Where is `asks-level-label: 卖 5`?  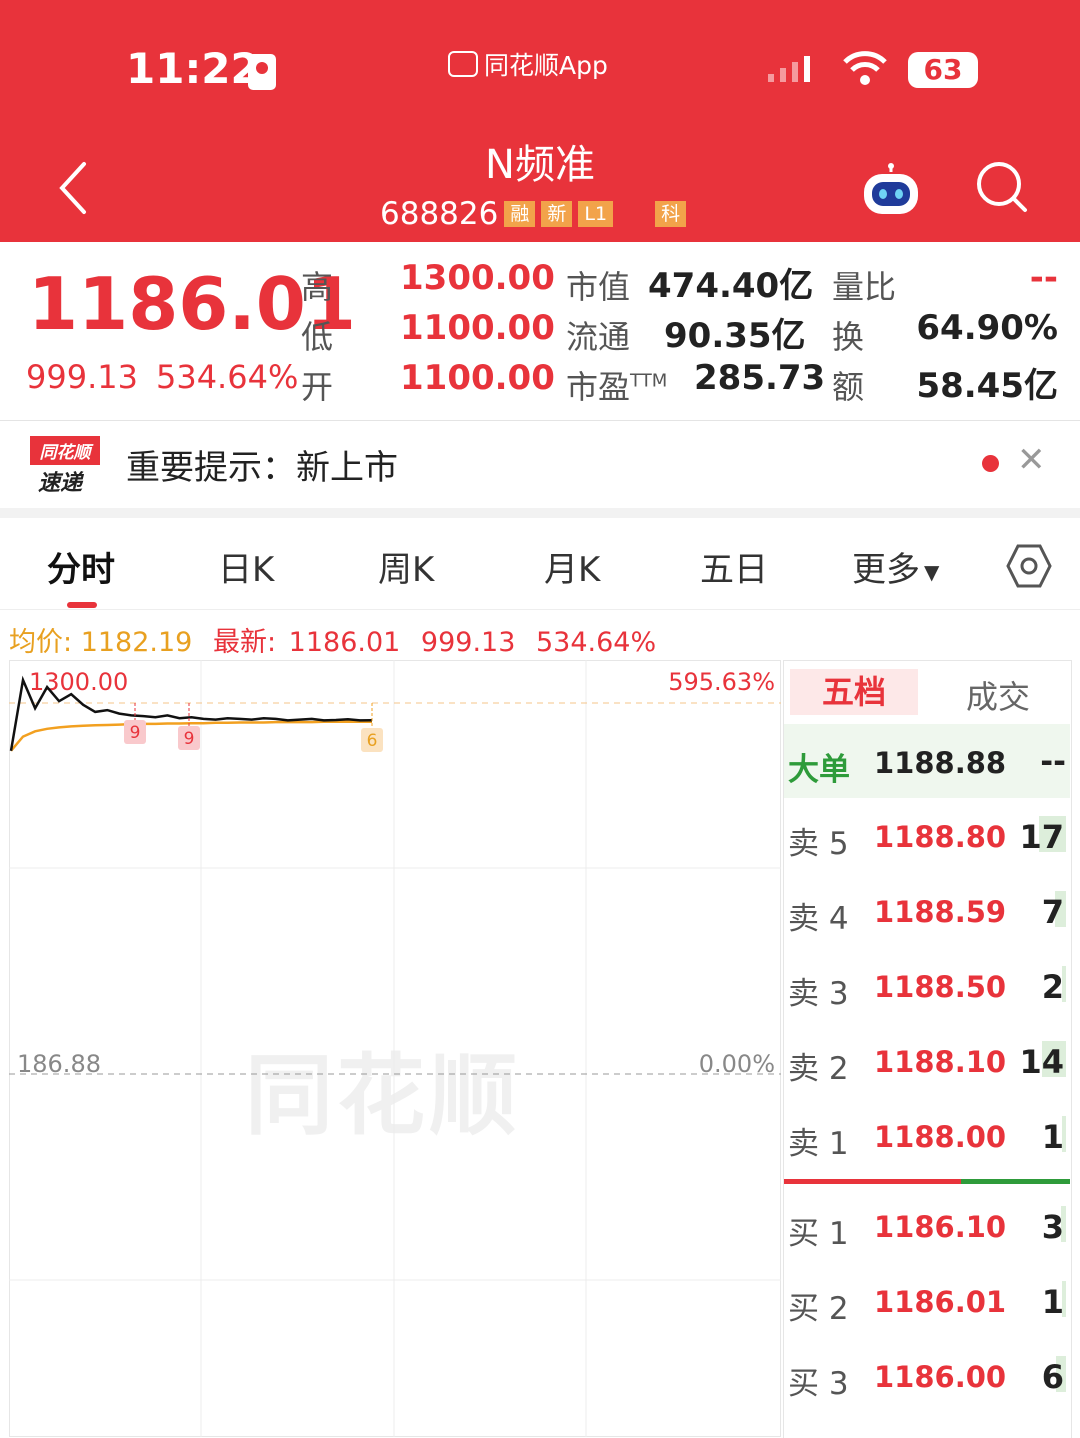 asks-level-label: 卖 5 is located at coordinates (818, 844).